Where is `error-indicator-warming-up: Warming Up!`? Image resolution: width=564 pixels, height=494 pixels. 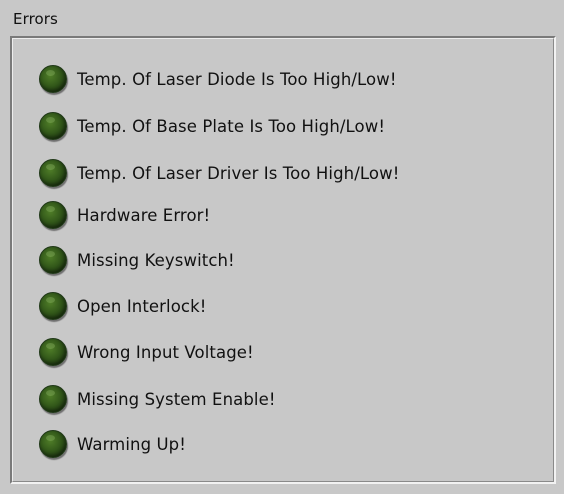 error-indicator-warming-up: Warming Up! is located at coordinates (112, 444).